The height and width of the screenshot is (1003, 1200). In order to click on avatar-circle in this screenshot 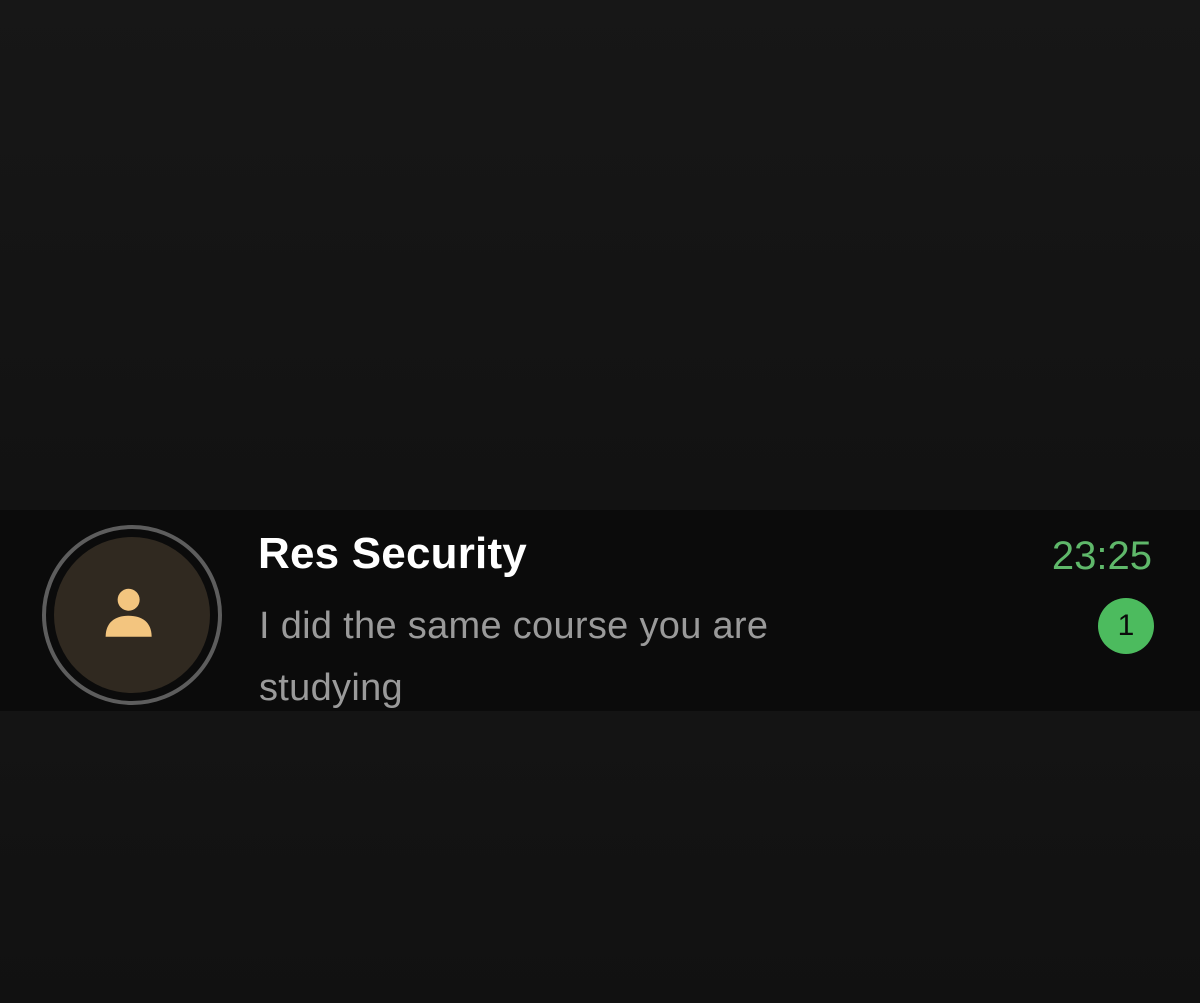, I will do `click(132, 615)`.